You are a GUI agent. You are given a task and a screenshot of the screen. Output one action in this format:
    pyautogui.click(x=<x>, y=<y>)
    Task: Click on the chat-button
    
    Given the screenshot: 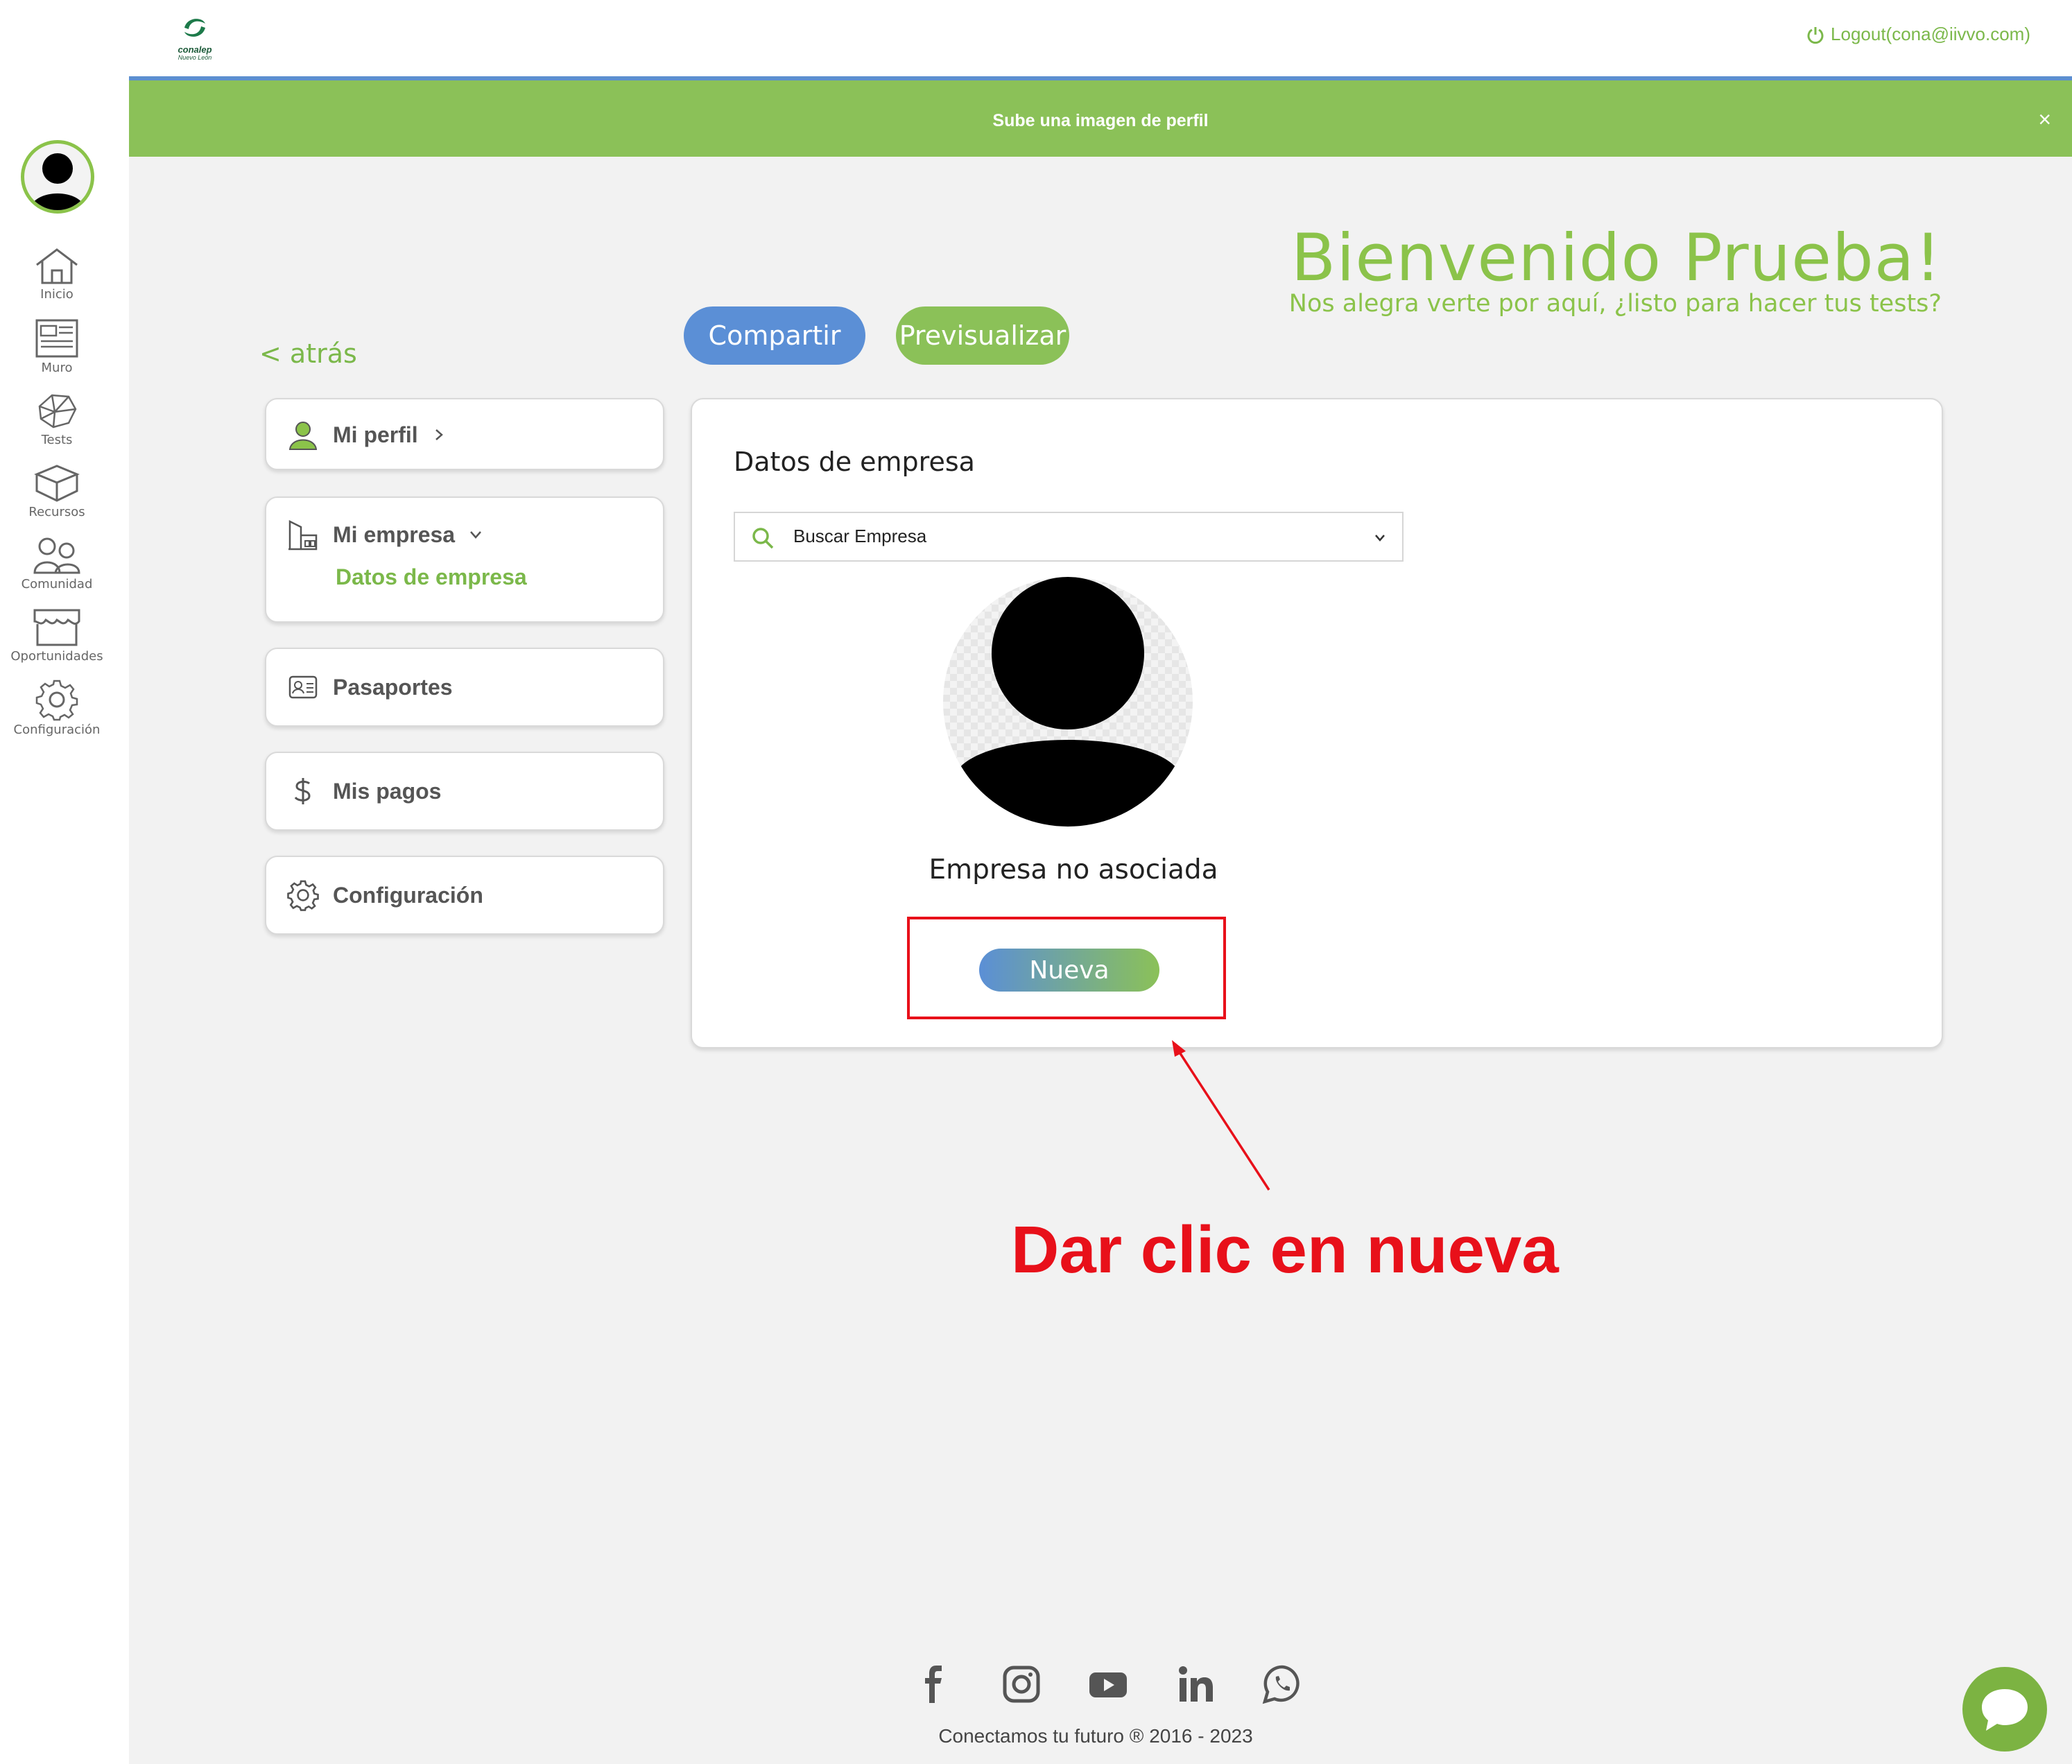 What is the action you would take?
    pyautogui.click(x=2004, y=1710)
    